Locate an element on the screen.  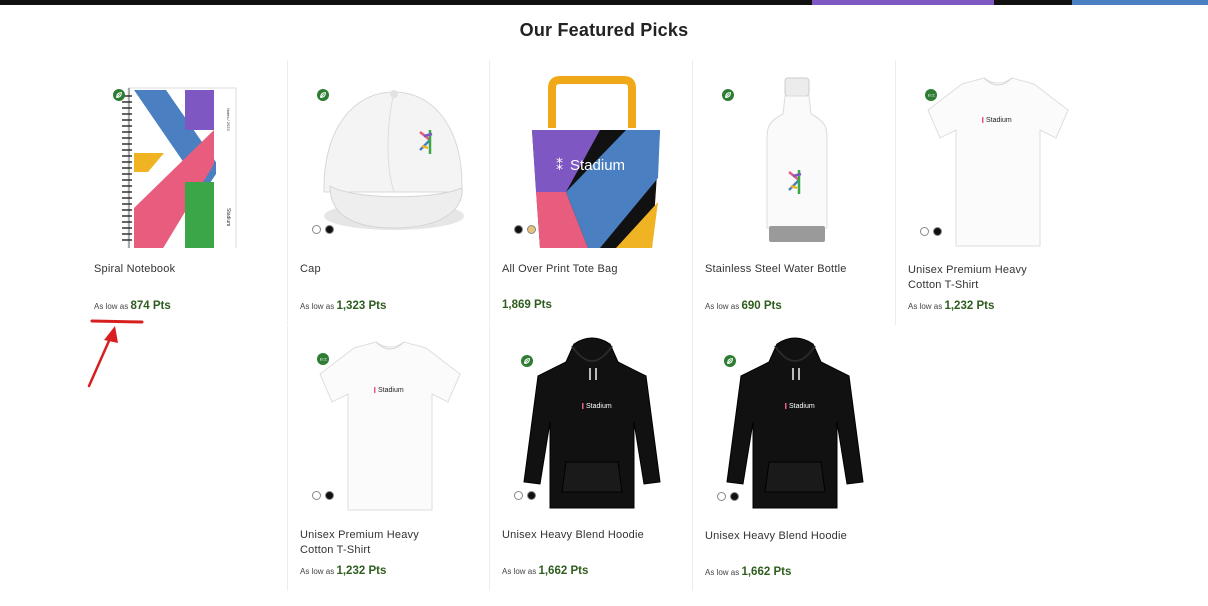
annotation-underline is located at coordinates (117, 321).